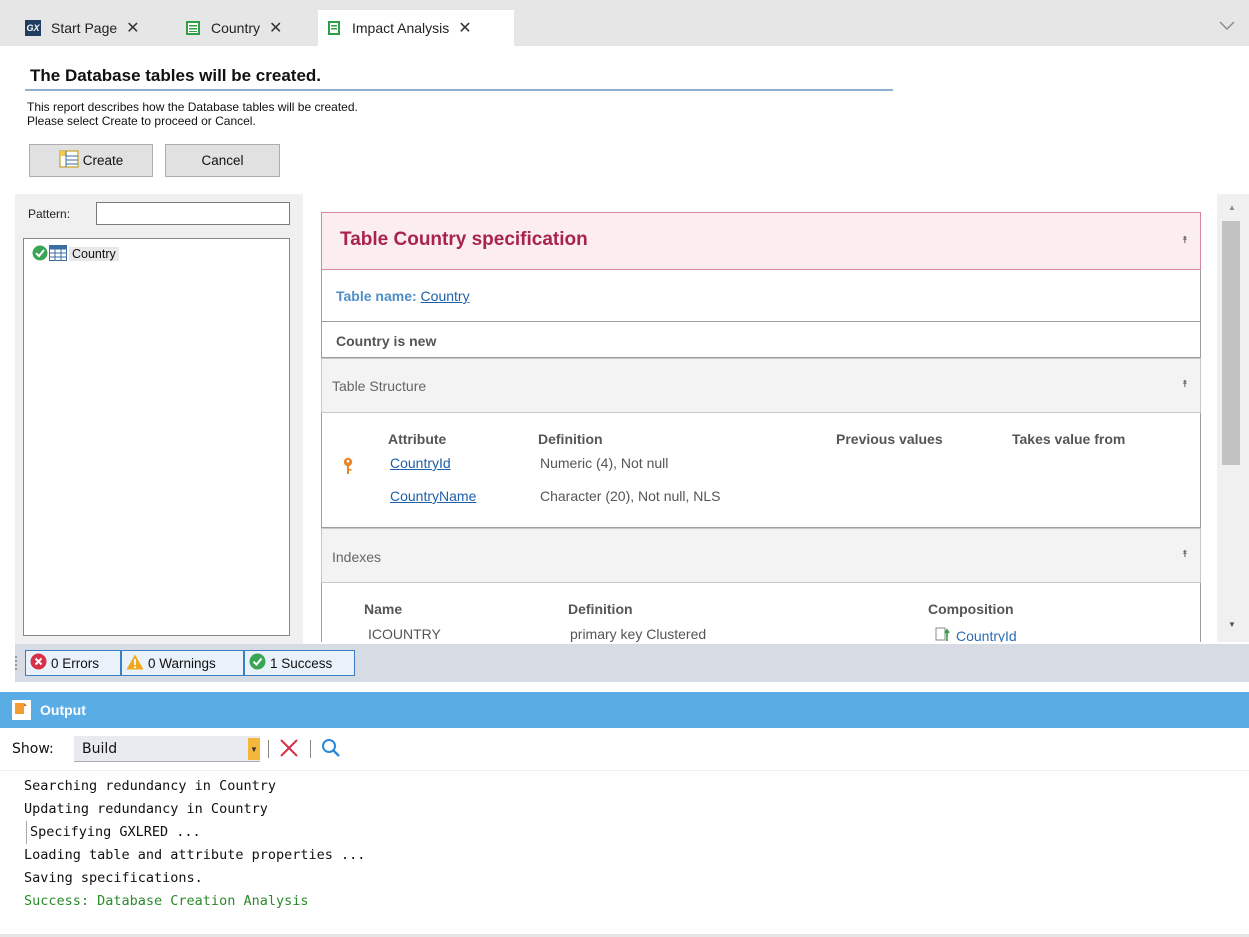 The image size is (1249, 937). What do you see at coordinates (21, 710) in the screenshot?
I see `output-icon` at bounding box center [21, 710].